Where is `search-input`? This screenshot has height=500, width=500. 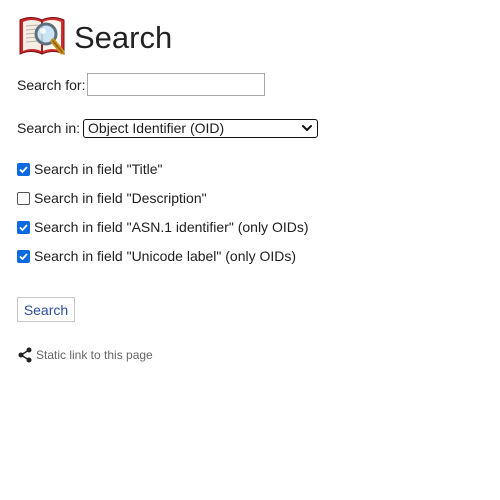 search-input is located at coordinates (176, 84).